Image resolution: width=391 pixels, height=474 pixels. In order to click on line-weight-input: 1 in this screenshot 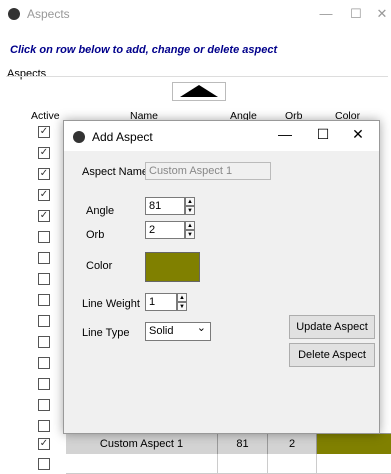, I will do `click(161, 302)`.